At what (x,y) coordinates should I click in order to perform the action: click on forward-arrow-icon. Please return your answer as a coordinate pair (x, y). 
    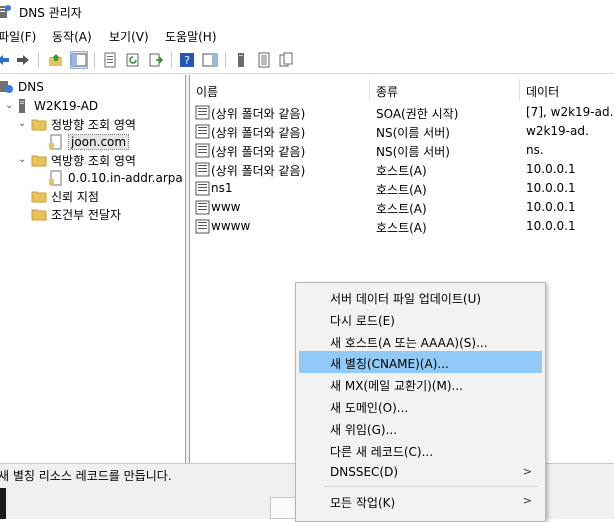
    Looking at the image, I should click on (23, 60).